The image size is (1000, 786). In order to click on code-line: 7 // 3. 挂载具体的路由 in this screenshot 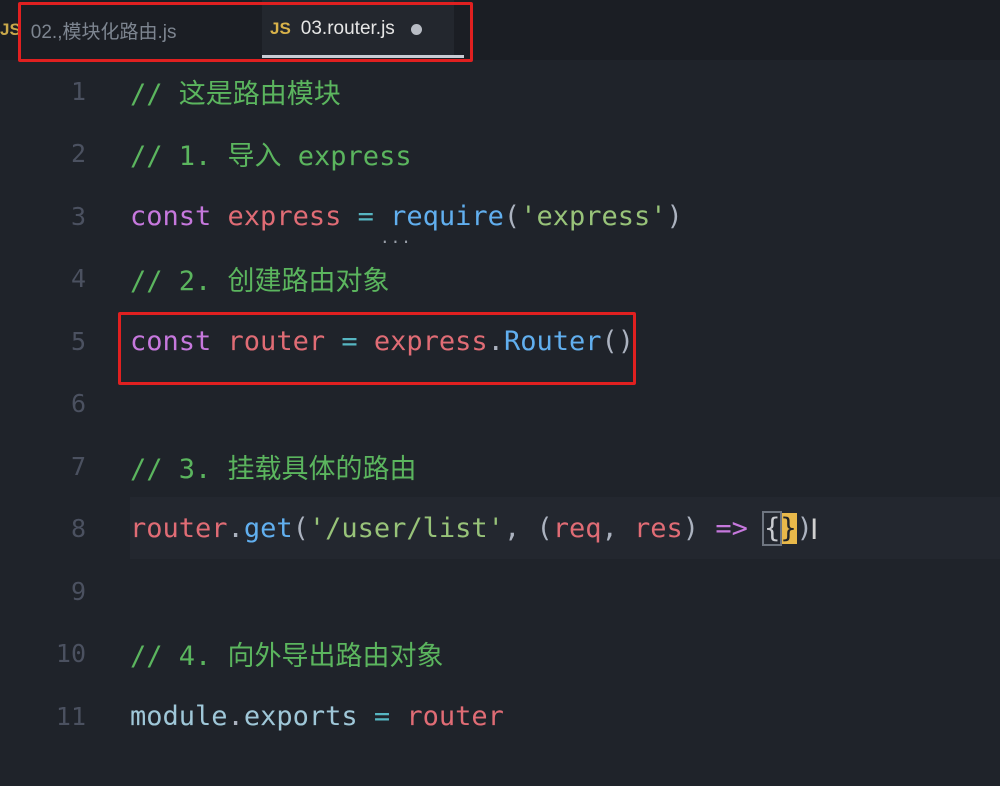, I will do `click(500, 466)`.